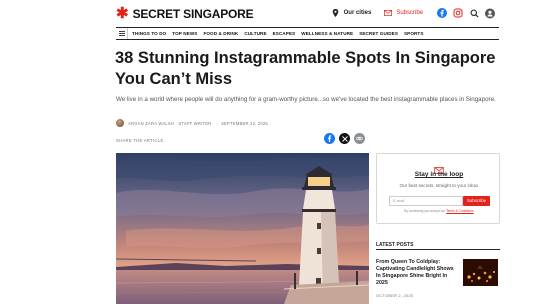 This screenshot has height=304, width=555. I want to click on newsletter-subscribe-button: Subscribe, so click(476, 201).